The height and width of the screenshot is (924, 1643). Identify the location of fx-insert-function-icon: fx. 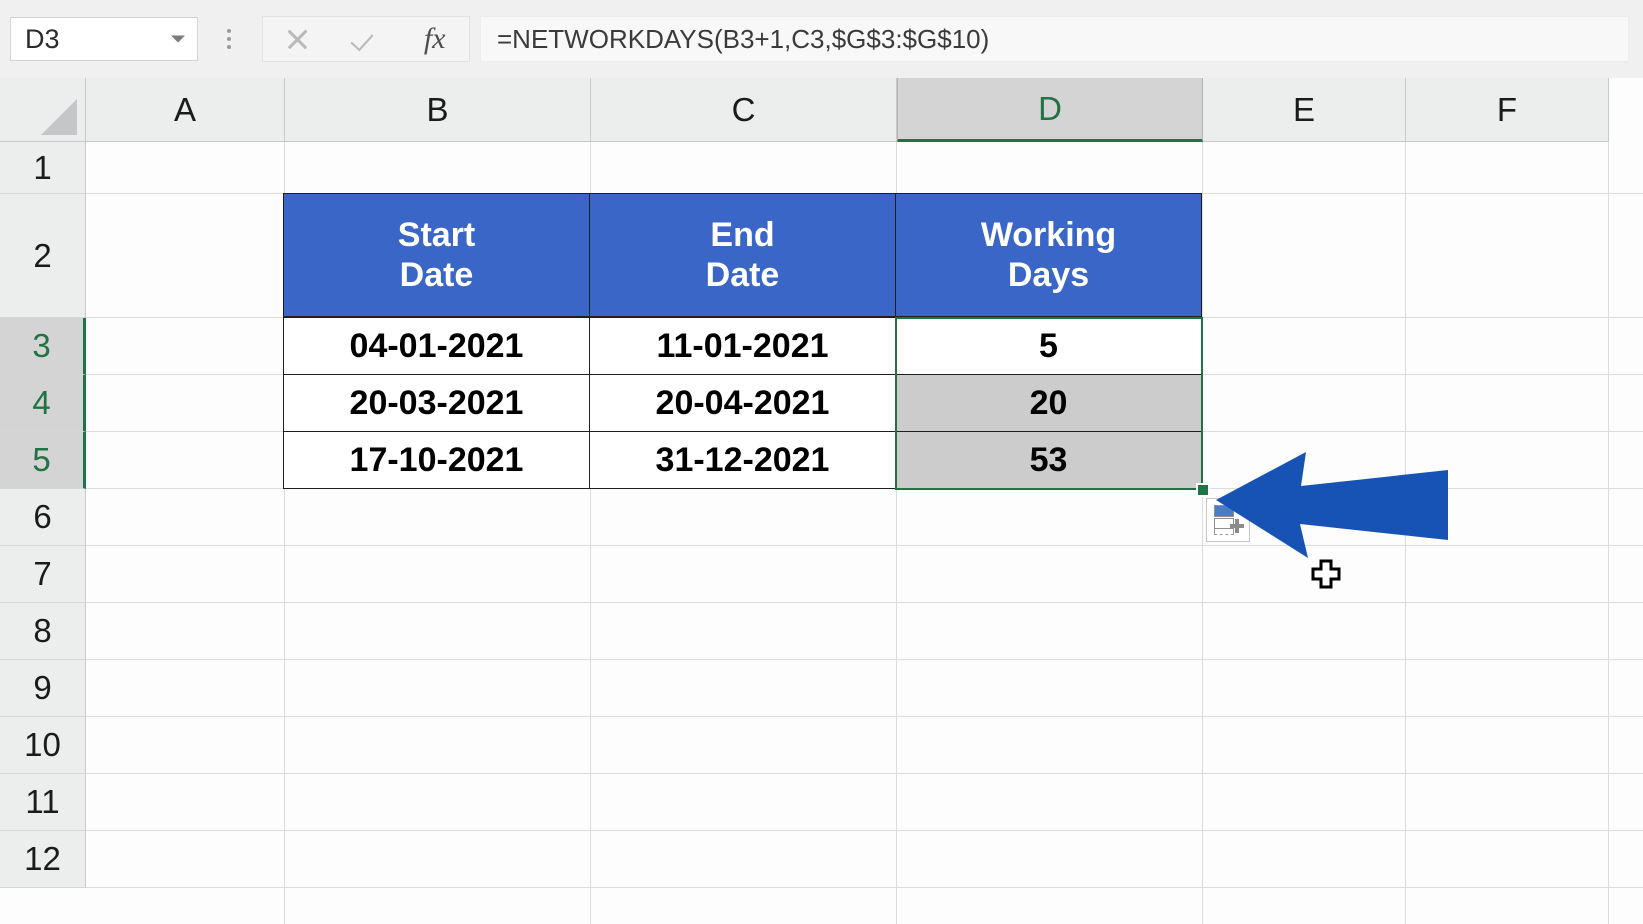
(434, 38).